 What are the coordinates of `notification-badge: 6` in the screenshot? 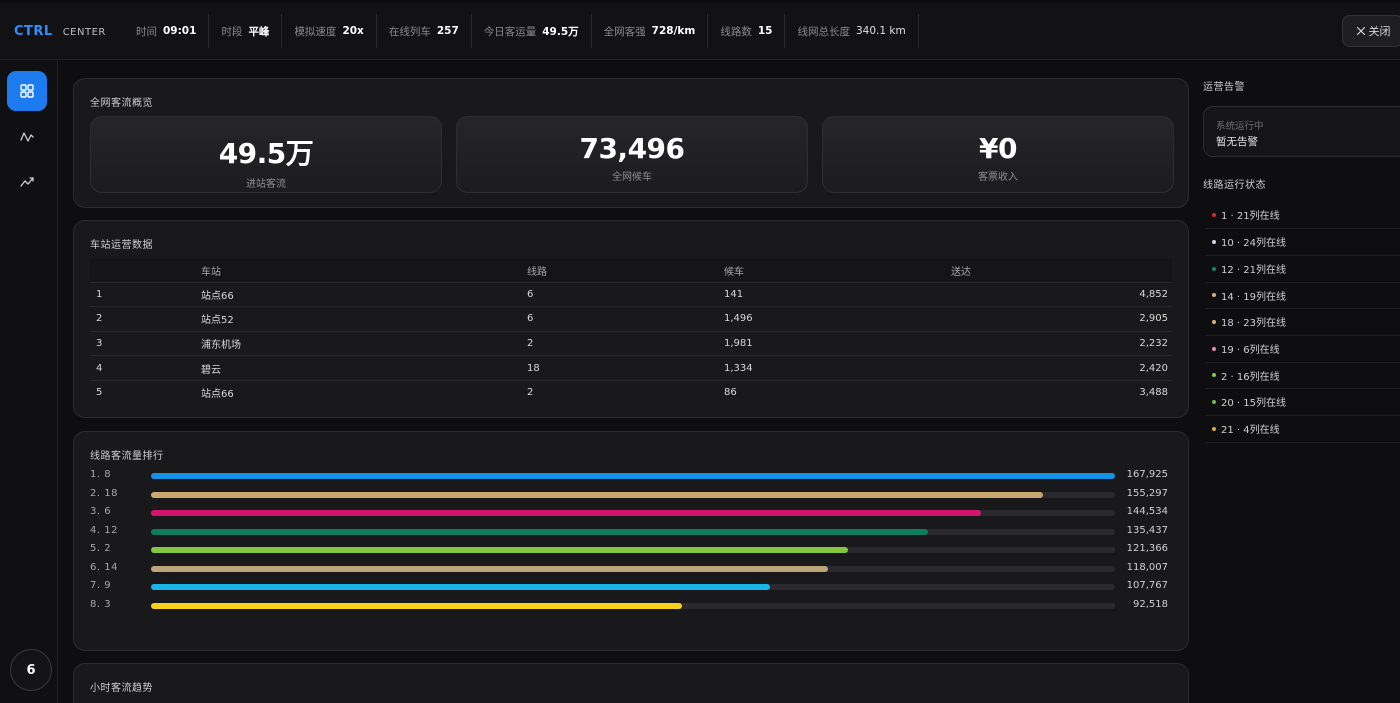 It's located at (31, 670).